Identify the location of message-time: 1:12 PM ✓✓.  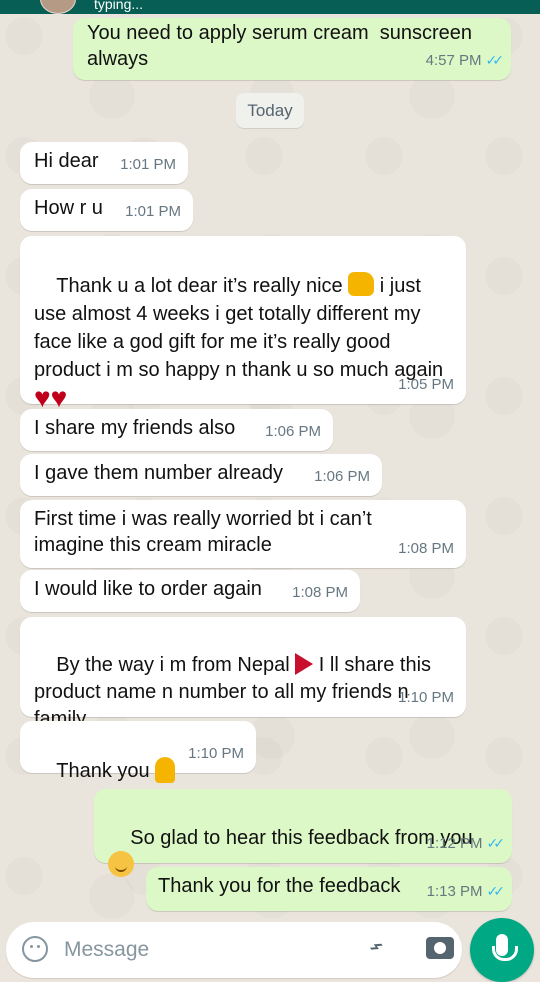
(466, 843).